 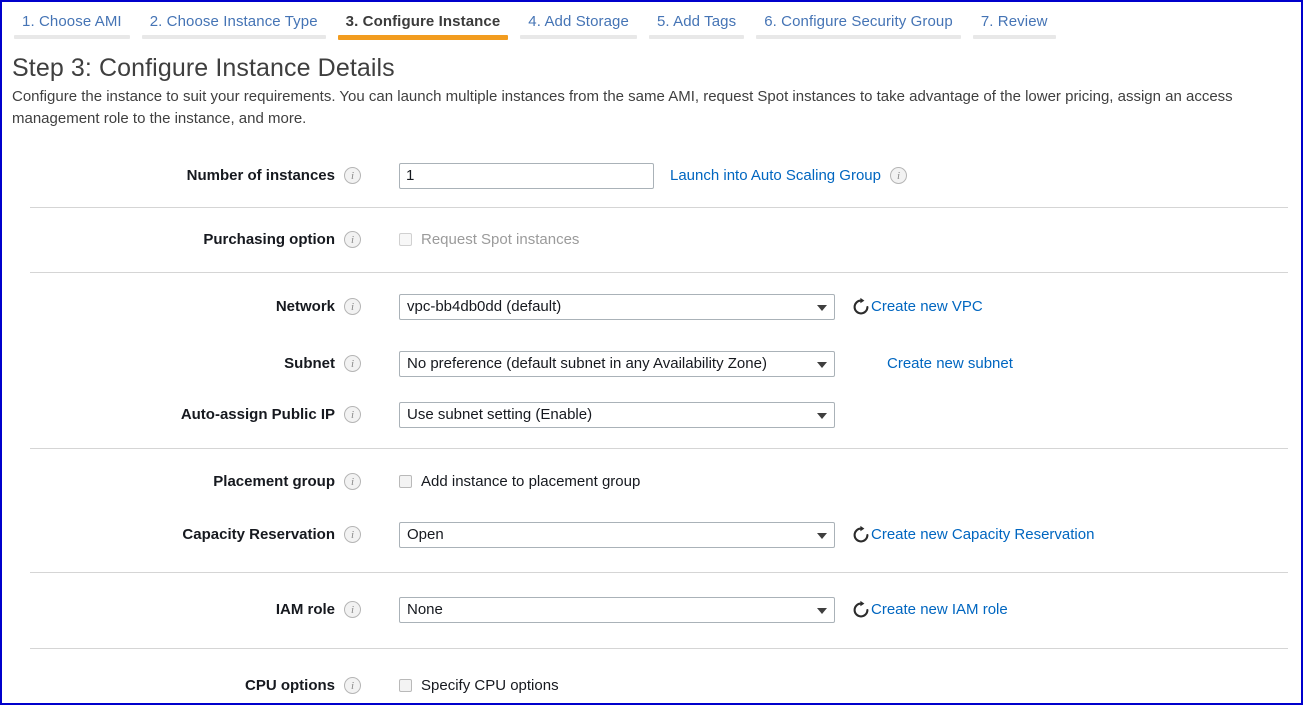 I want to click on field-capacity-reservation: Open Create new Capacity Reservation, so click(x=746, y=534).